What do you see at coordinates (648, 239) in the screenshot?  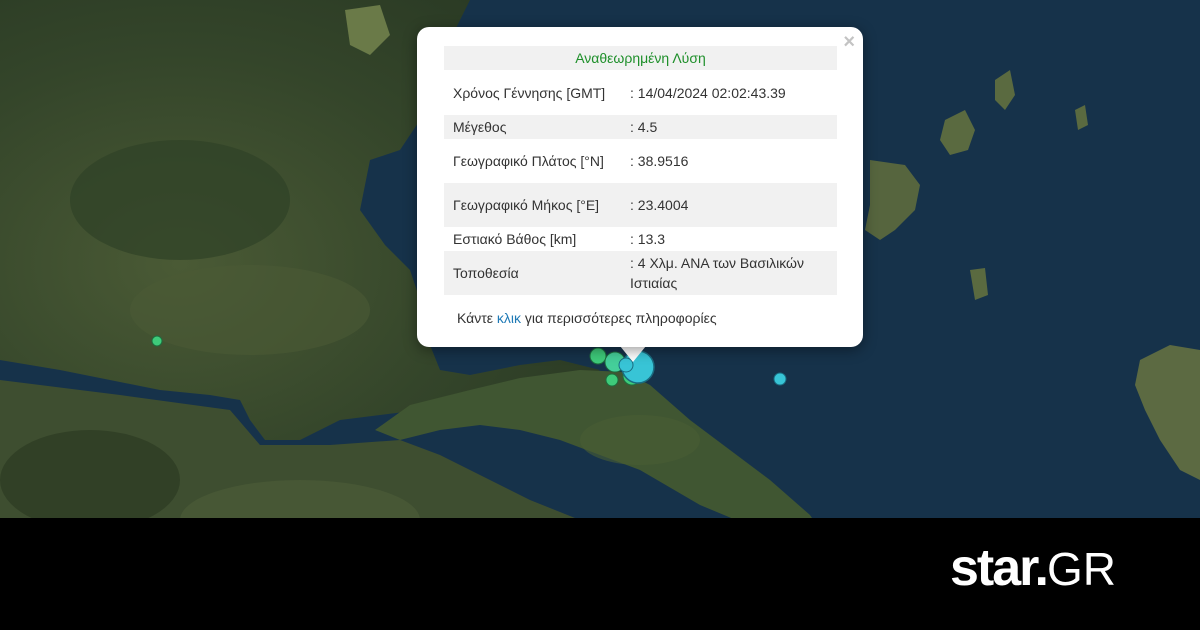 I see `info-value: : 13.3` at bounding box center [648, 239].